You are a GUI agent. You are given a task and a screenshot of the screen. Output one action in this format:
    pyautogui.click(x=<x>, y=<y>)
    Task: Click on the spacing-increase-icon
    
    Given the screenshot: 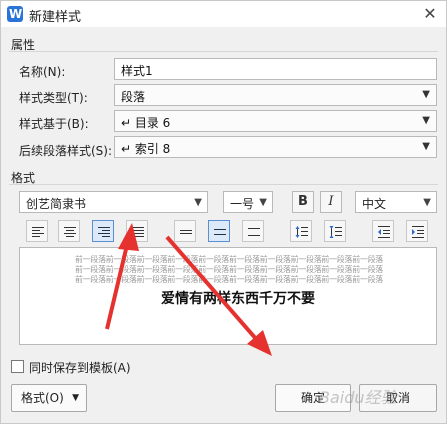 What is the action you would take?
    pyautogui.click(x=301, y=232)
    